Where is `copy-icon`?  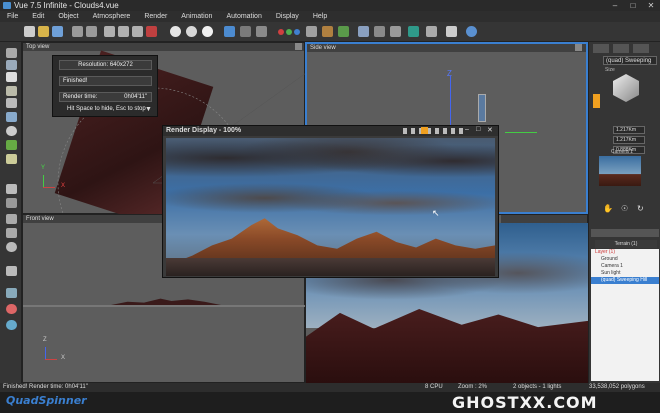
copy-icon is located at coordinates (123, 31).